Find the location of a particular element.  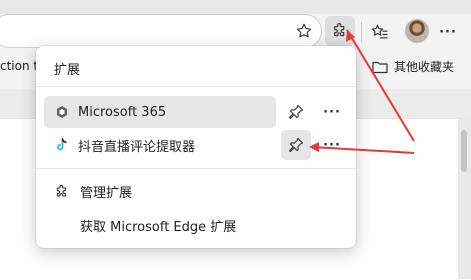

pin-button-douyin-extractor is located at coordinates (296, 145).